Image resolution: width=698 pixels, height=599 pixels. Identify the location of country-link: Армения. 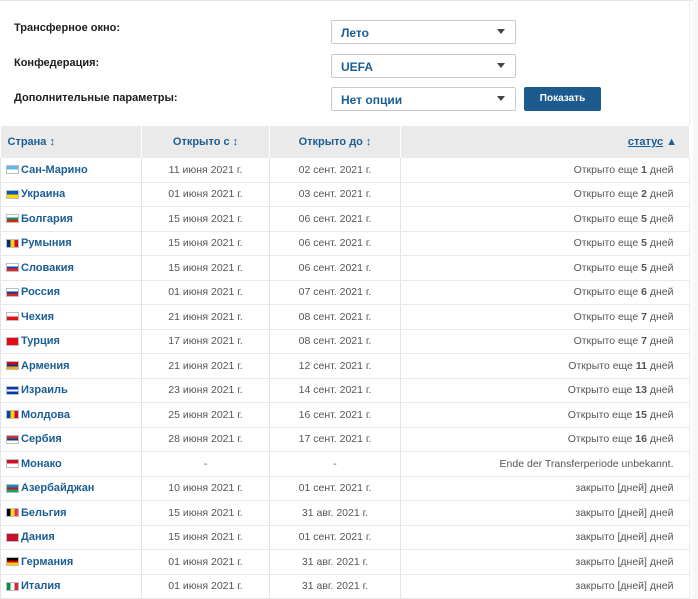
(45, 366).